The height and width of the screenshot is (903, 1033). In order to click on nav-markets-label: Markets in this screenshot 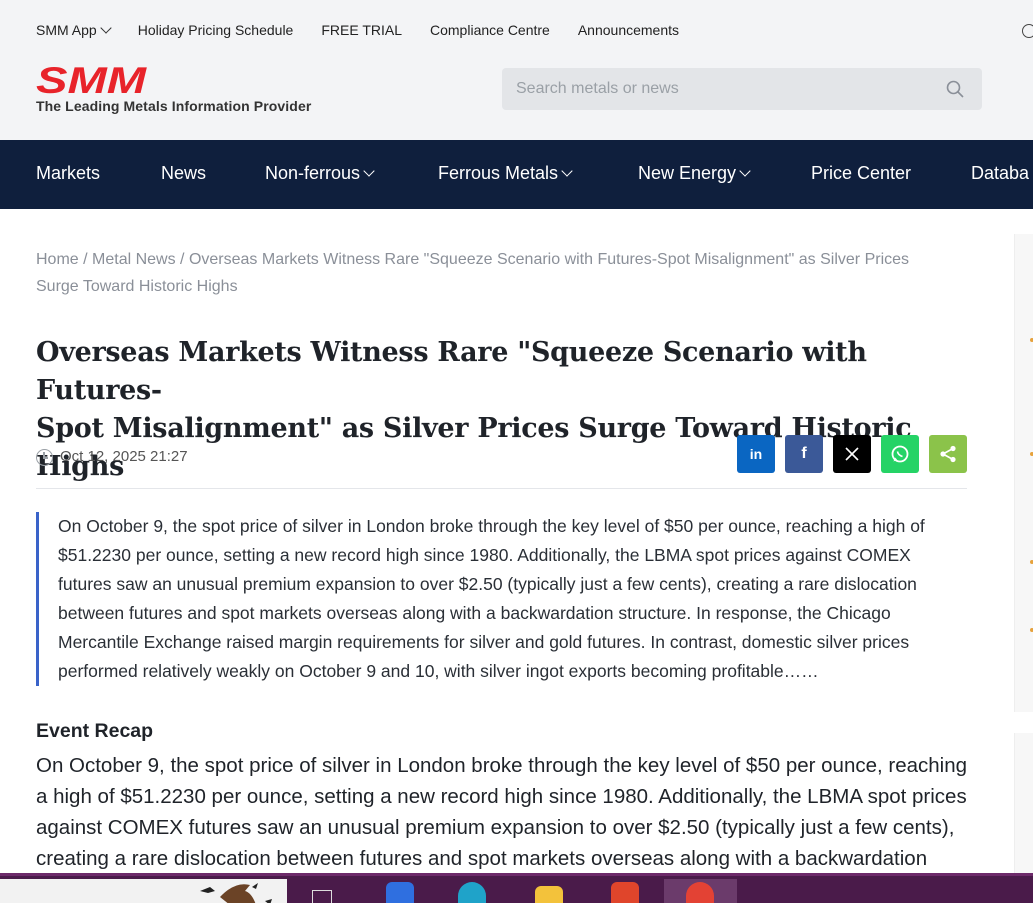, I will do `click(68, 173)`.